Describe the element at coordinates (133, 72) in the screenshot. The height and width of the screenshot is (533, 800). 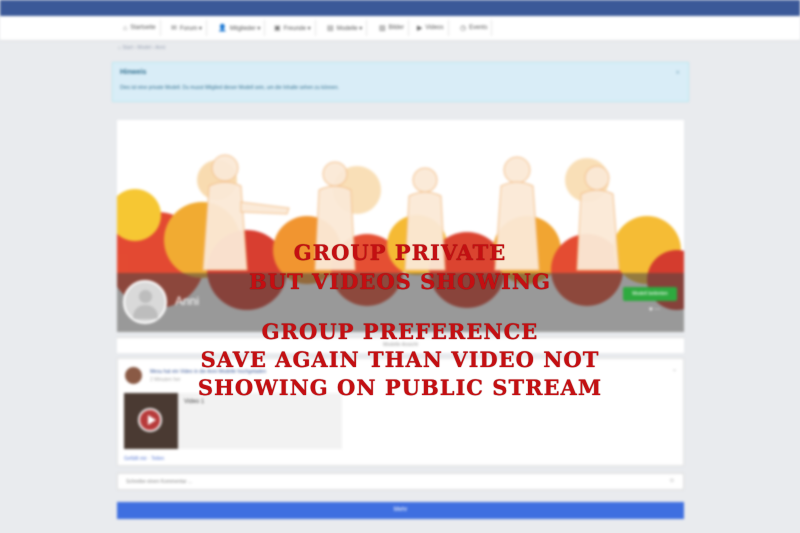
I see `alert-title: Hinweis` at that location.